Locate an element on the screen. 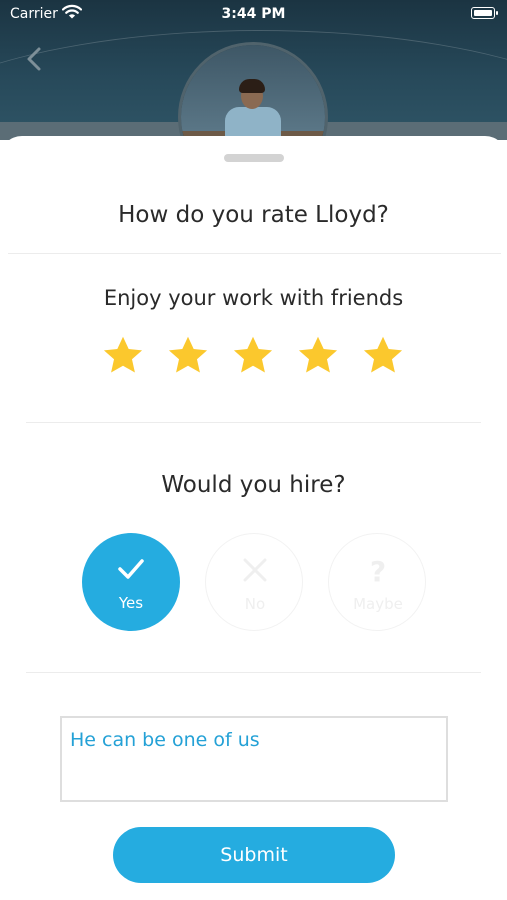  hire-option-yes: Yes is located at coordinates (131, 582).